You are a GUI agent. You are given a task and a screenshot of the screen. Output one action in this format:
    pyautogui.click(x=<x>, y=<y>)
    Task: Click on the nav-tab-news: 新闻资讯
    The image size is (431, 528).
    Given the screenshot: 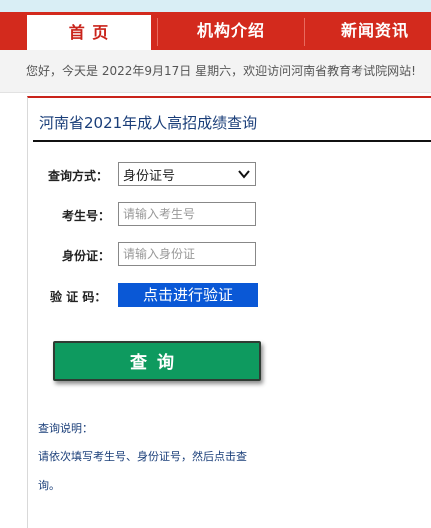 What is the action you would take?
    pyautogui.click(x=368, y=31)
    